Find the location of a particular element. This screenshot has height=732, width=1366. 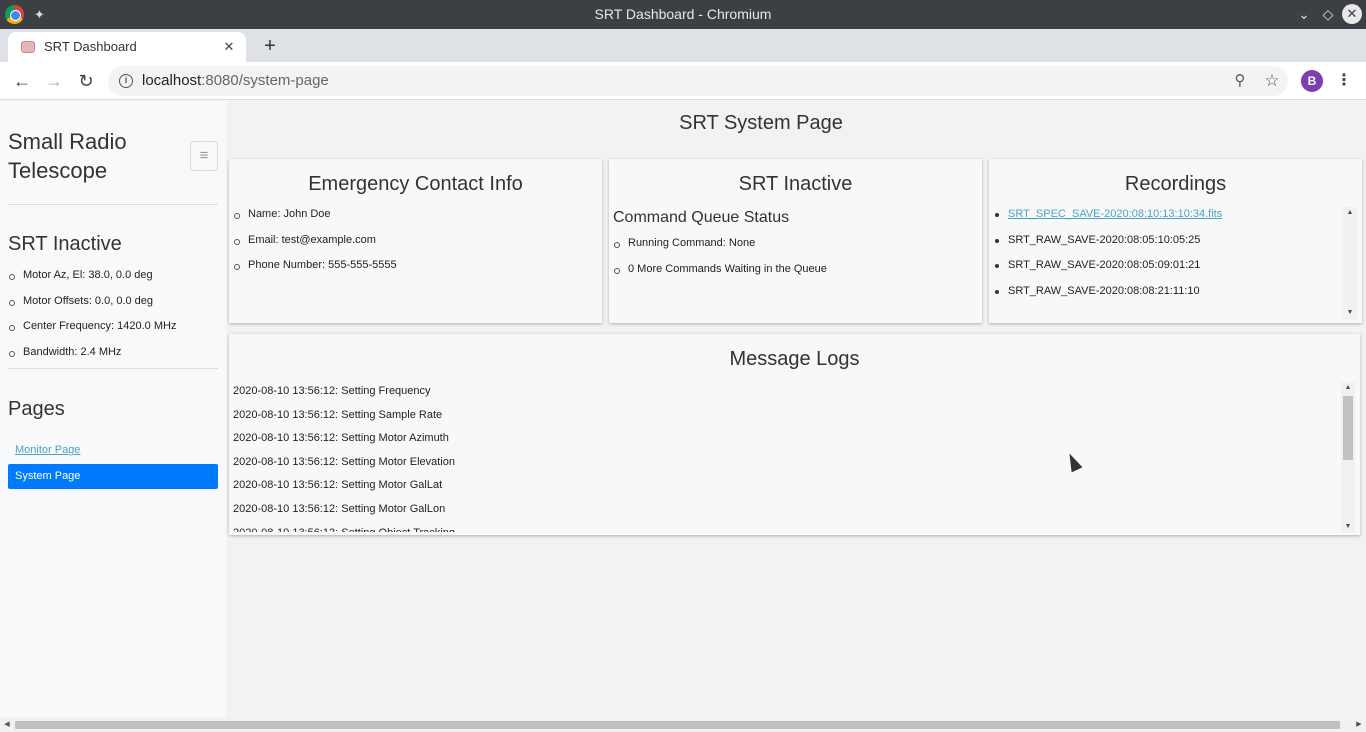

status-motor-azel: Motor Az, El: 38.0, 0.0 deg is located at coordinates (115, 276).